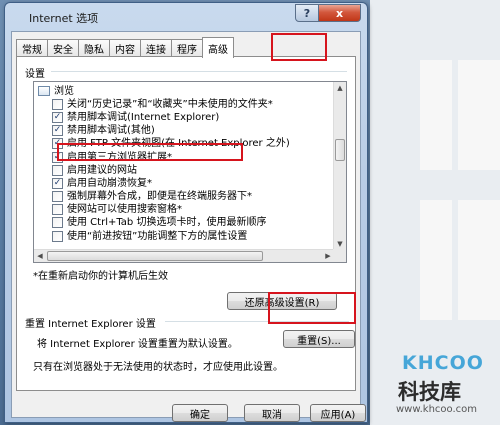  What do you see at coordinates (339, 255) in the screenshot?
I see `scrollbar-corner` at bounding box center [339, 255].